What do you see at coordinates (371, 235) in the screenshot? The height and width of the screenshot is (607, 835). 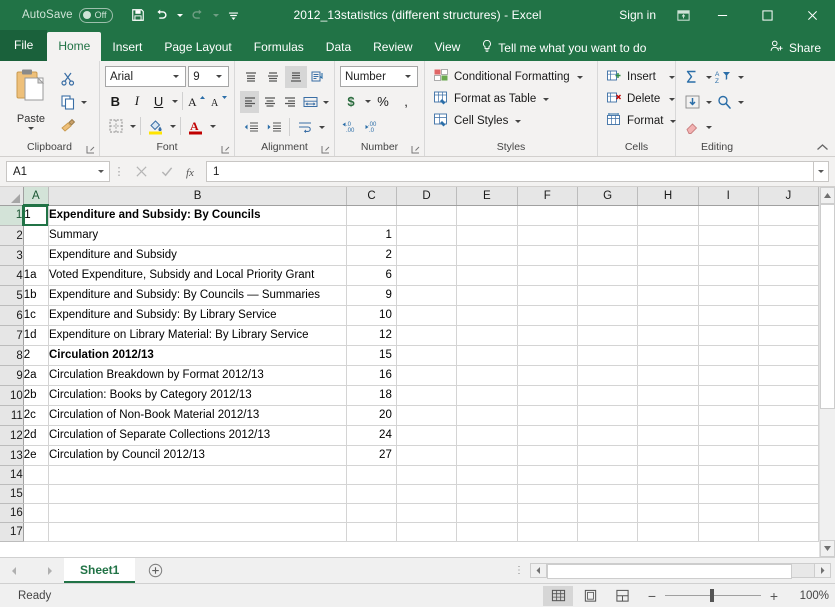 I see `cell-C2: 1` at bounding box center [371, 235].